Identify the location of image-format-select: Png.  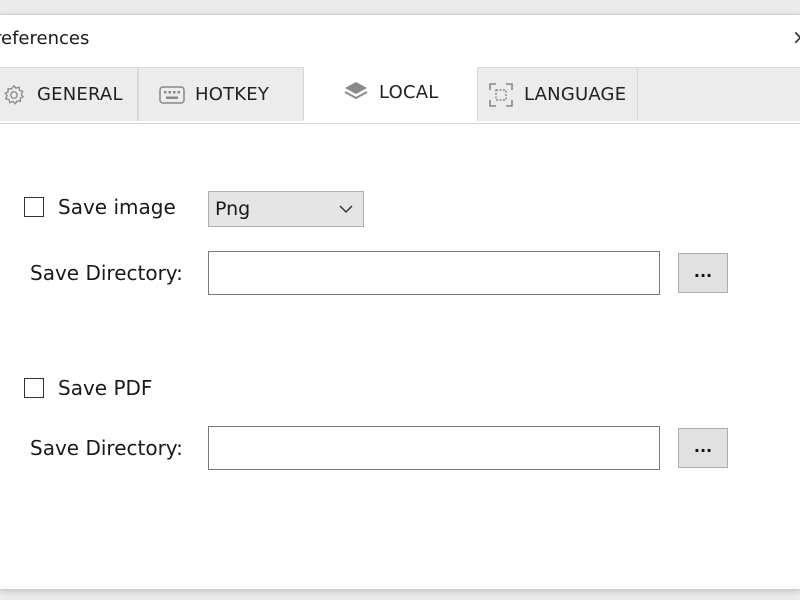
(286, 209).